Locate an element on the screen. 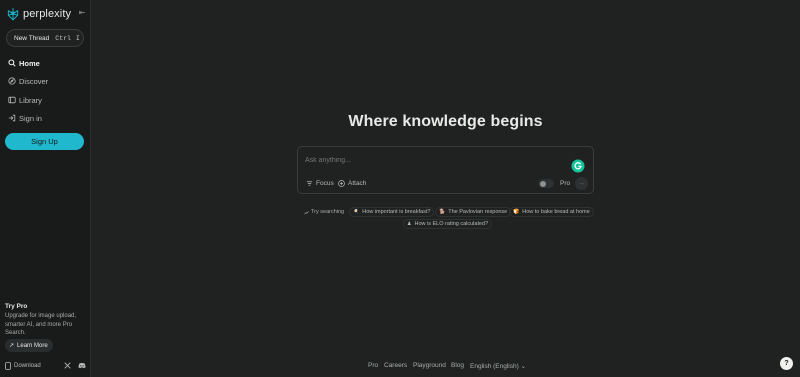  sidebar-item-label: Library is located at coordinates (30, 100).